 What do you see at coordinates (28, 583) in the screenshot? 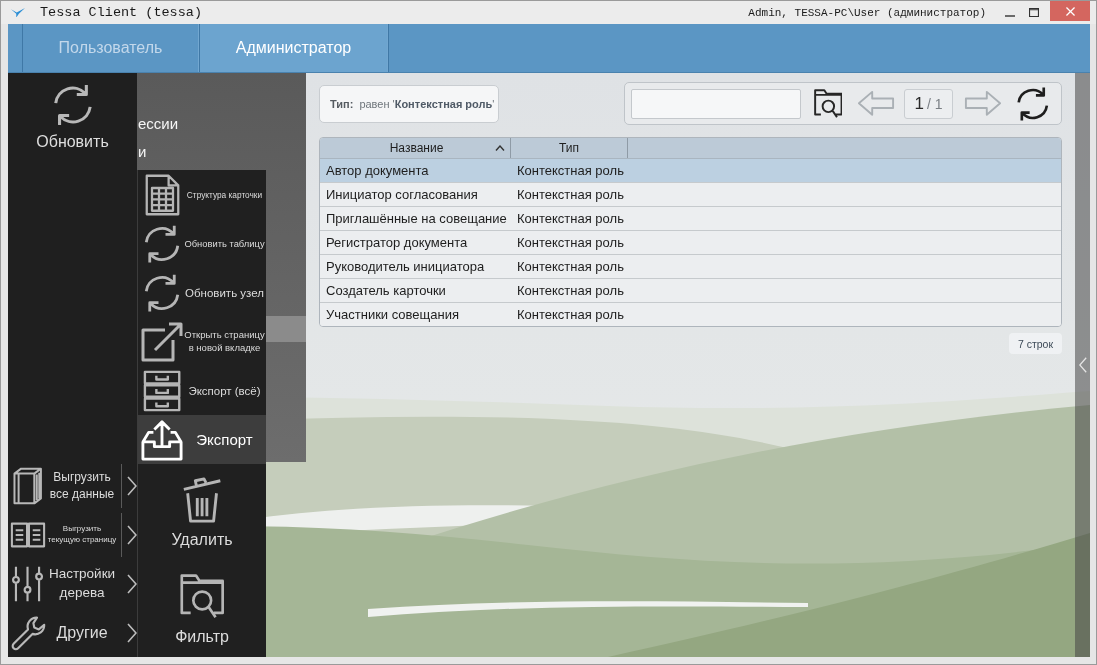
I see `sliders-icon` at bounding box center [28, 583].